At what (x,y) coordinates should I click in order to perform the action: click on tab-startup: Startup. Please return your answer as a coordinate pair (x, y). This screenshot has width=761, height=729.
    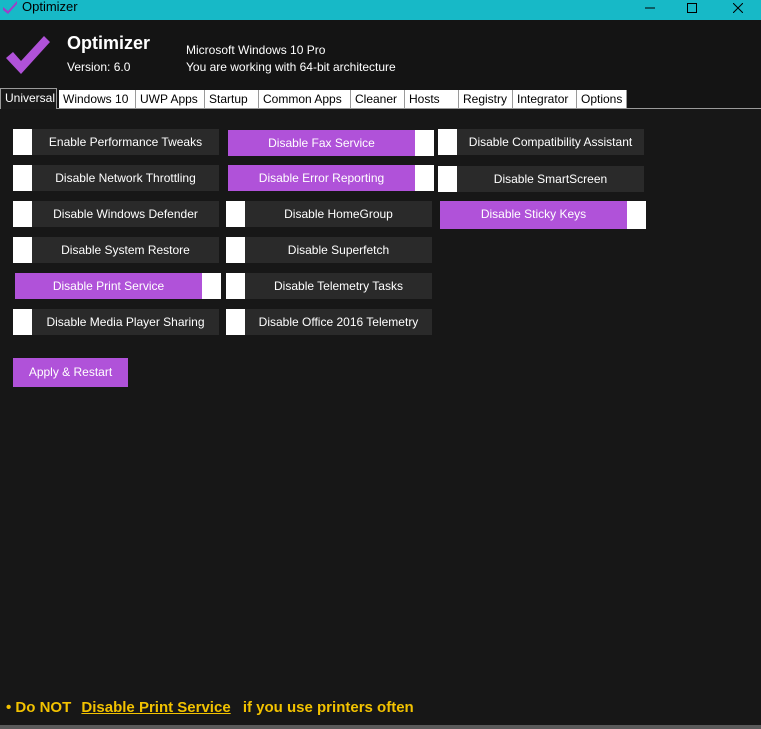
    Looking at the image, I should click on (232, 99).